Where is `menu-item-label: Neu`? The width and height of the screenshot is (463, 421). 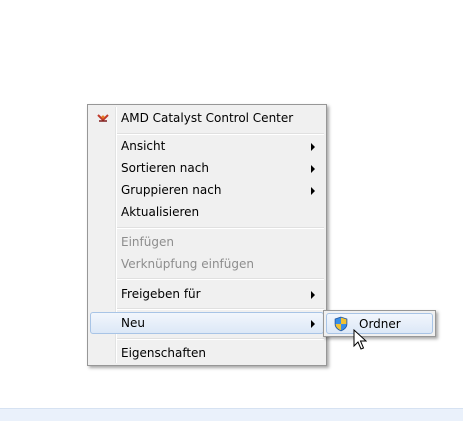 menu-item-label: Neu is located at coordinates (133, 323).